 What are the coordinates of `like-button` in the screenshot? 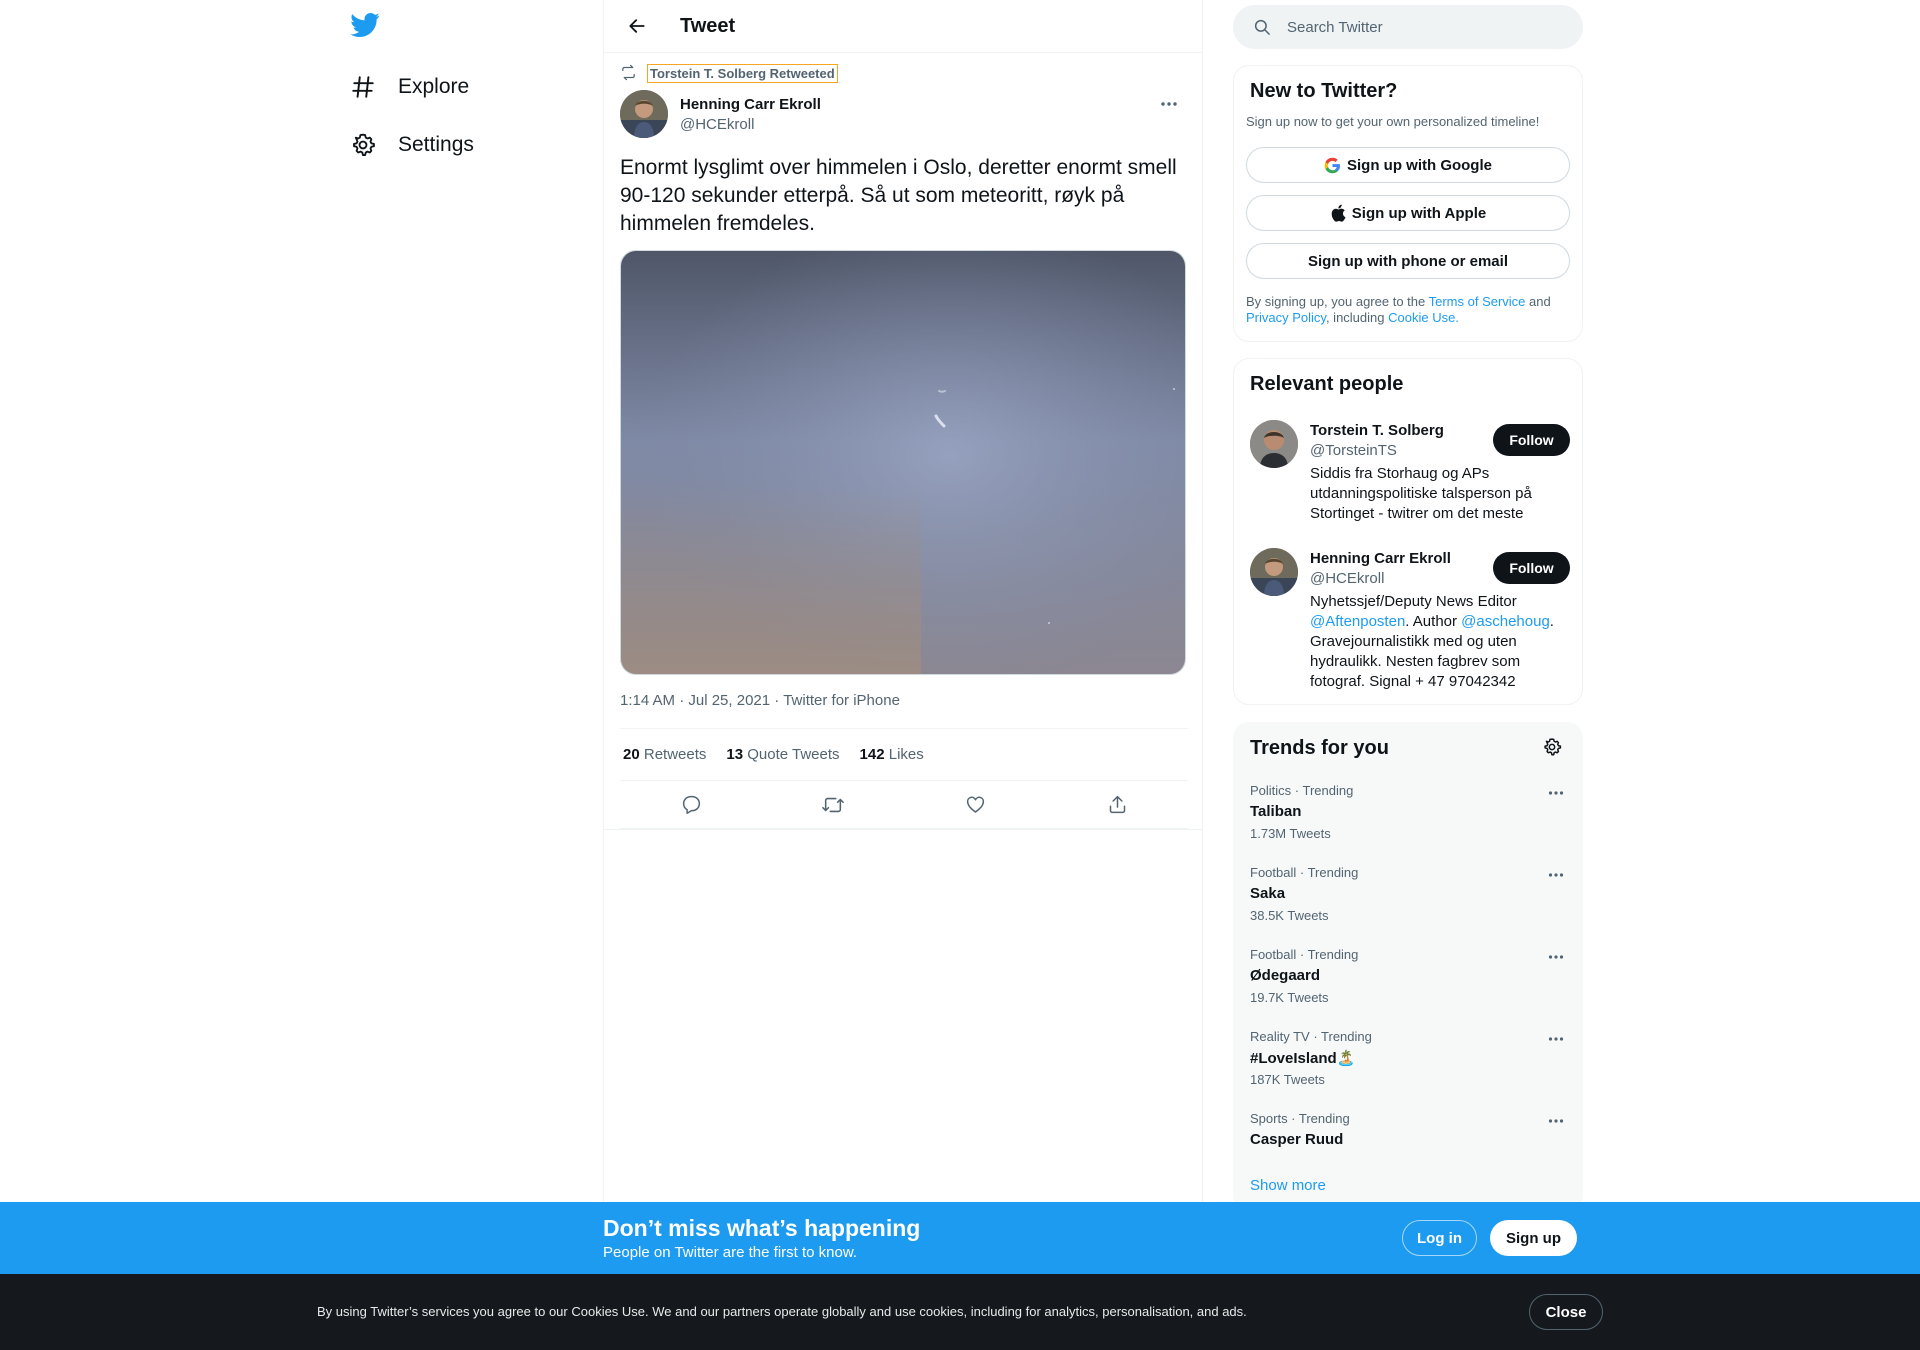 It's located at (975, 805).